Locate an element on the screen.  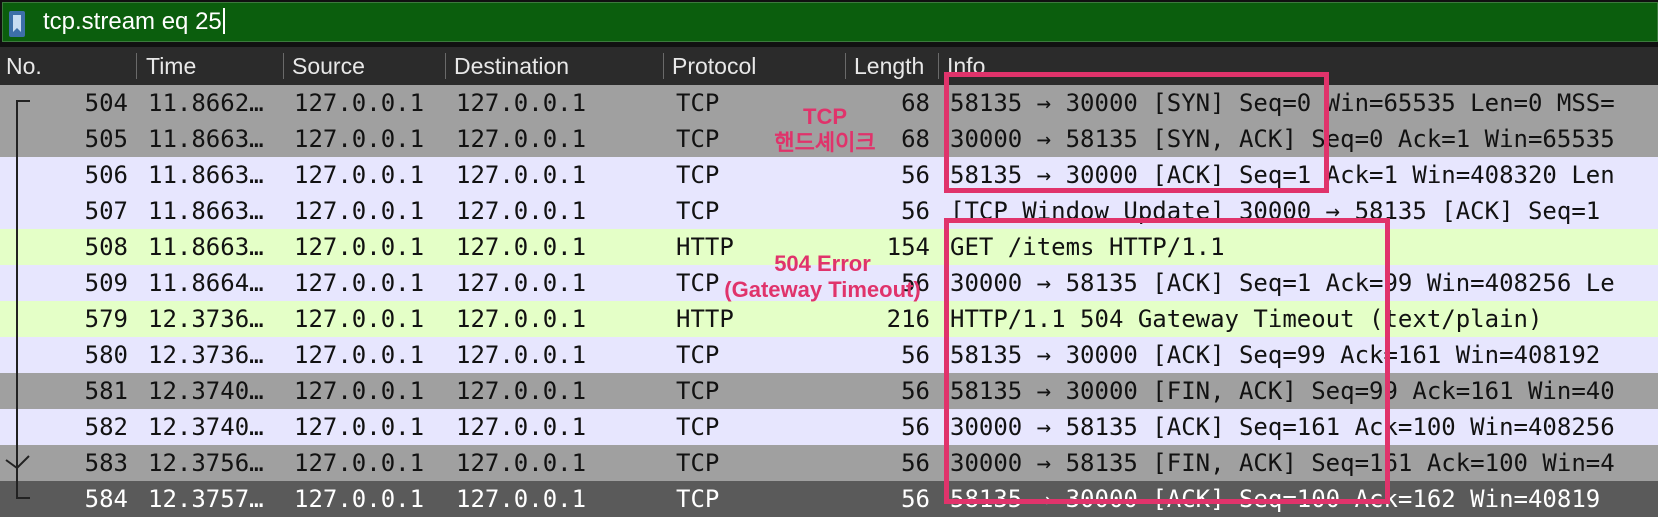
error-annotation: 504 Error (Gateway Timeout) is located at coordinates (822, 277).